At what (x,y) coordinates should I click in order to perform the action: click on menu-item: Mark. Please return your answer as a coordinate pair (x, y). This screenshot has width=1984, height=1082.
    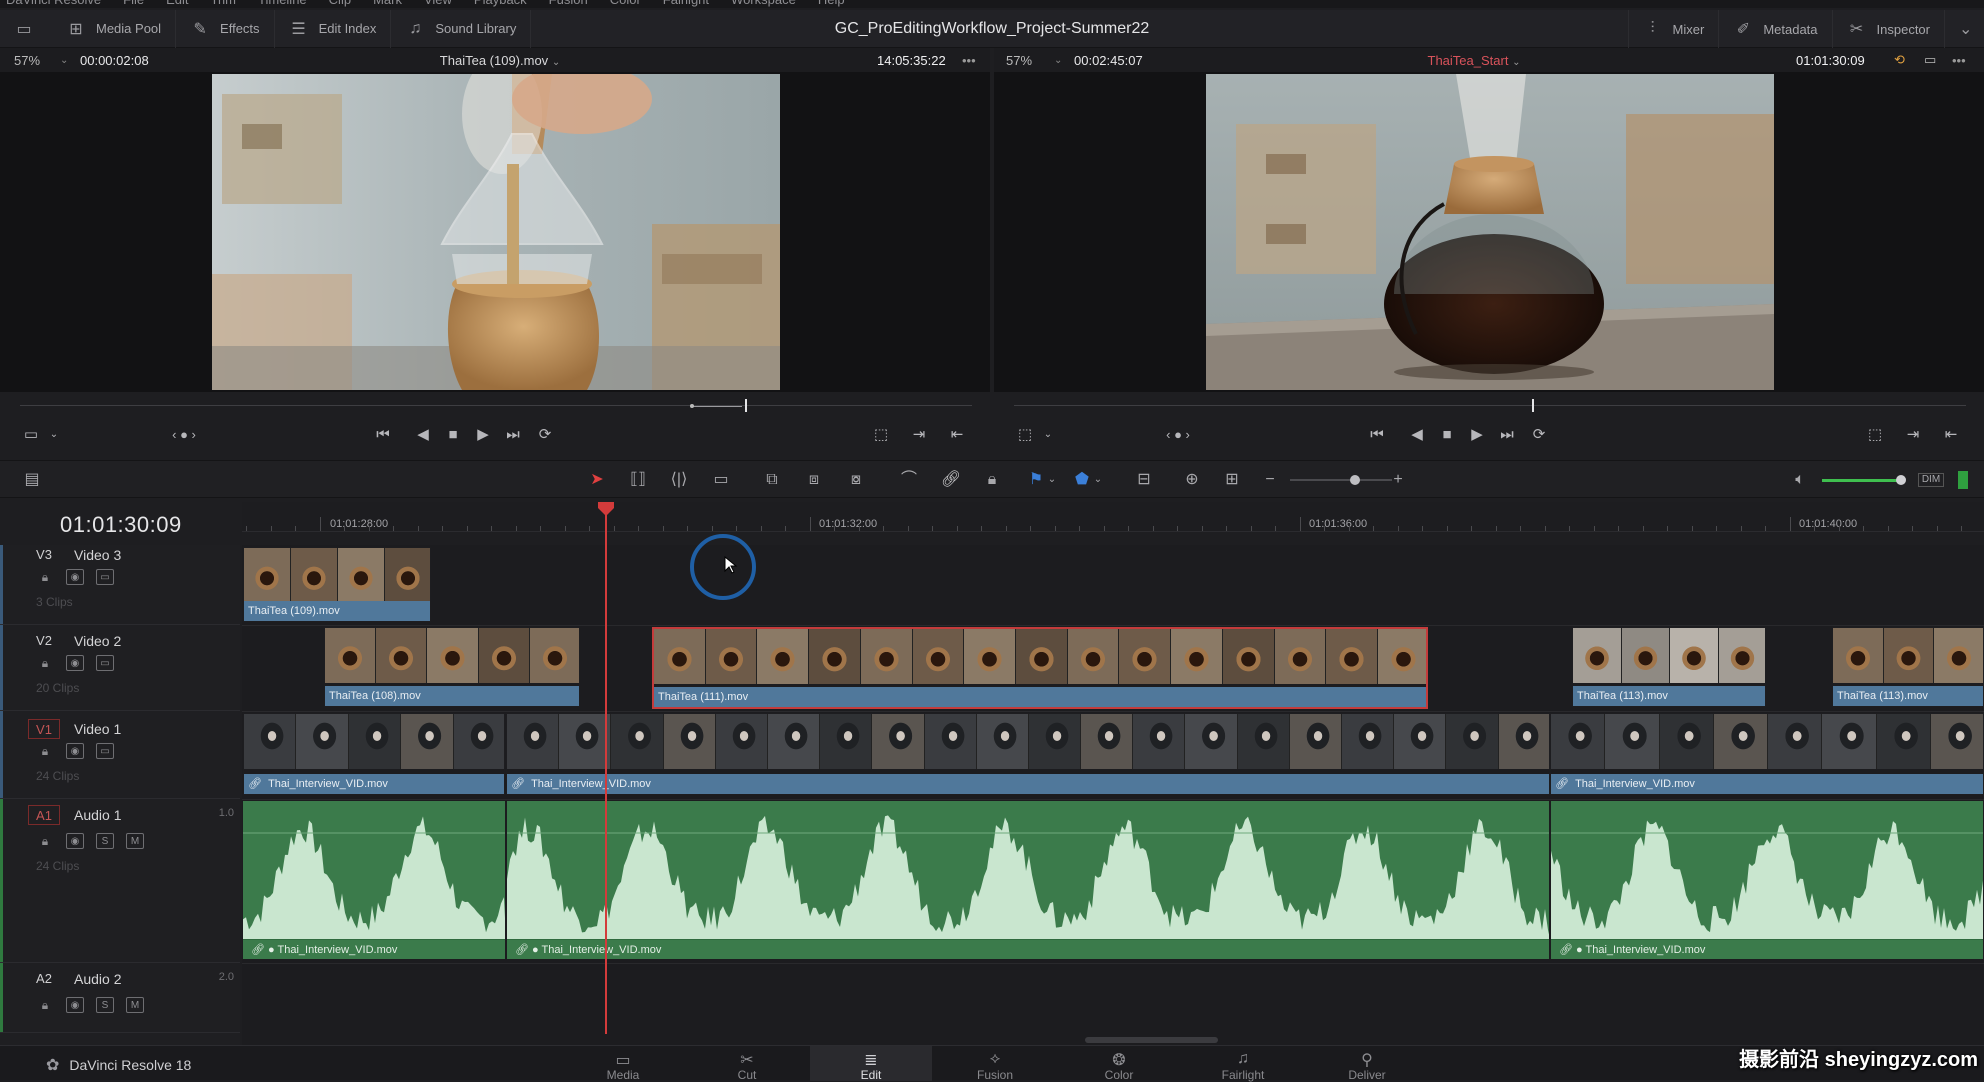
    Looking at the image, I should click on (387, 4).